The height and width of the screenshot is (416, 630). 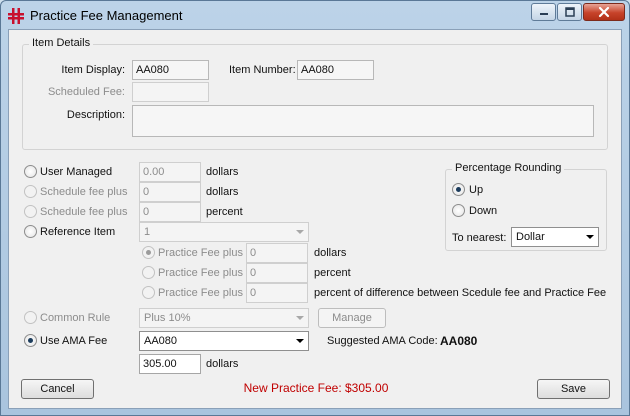 What do you see at coordinates (335, 70) in the screenshot?
I see `item-number-field: AA080` at bounding box center [335, 70].